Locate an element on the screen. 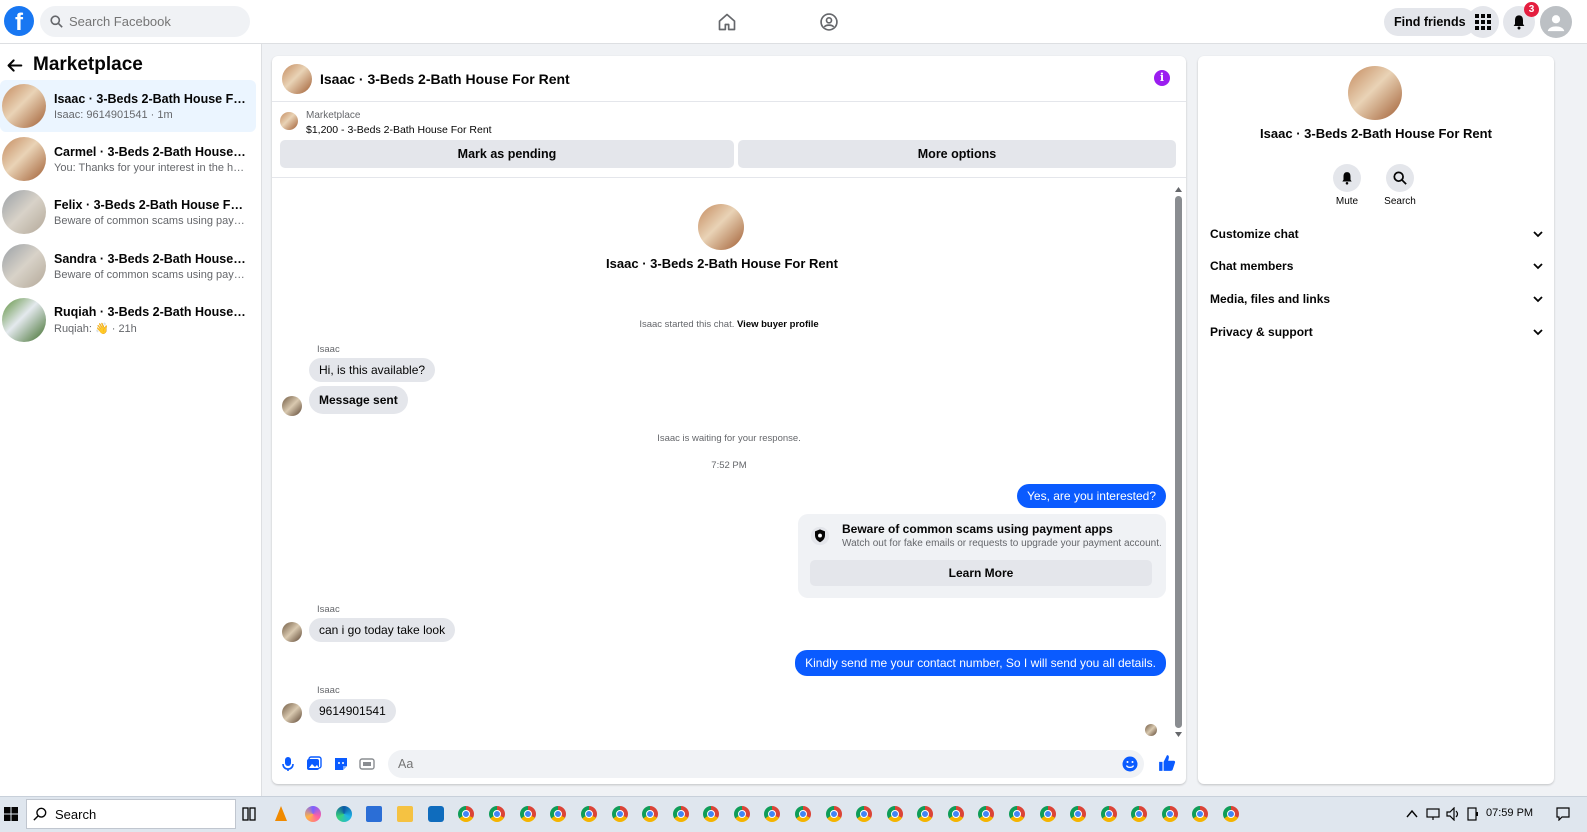 The height and width of the screenshot is (832, 1587). media-files-links-row: Media, files and links is located at coordinates (1377, 299).